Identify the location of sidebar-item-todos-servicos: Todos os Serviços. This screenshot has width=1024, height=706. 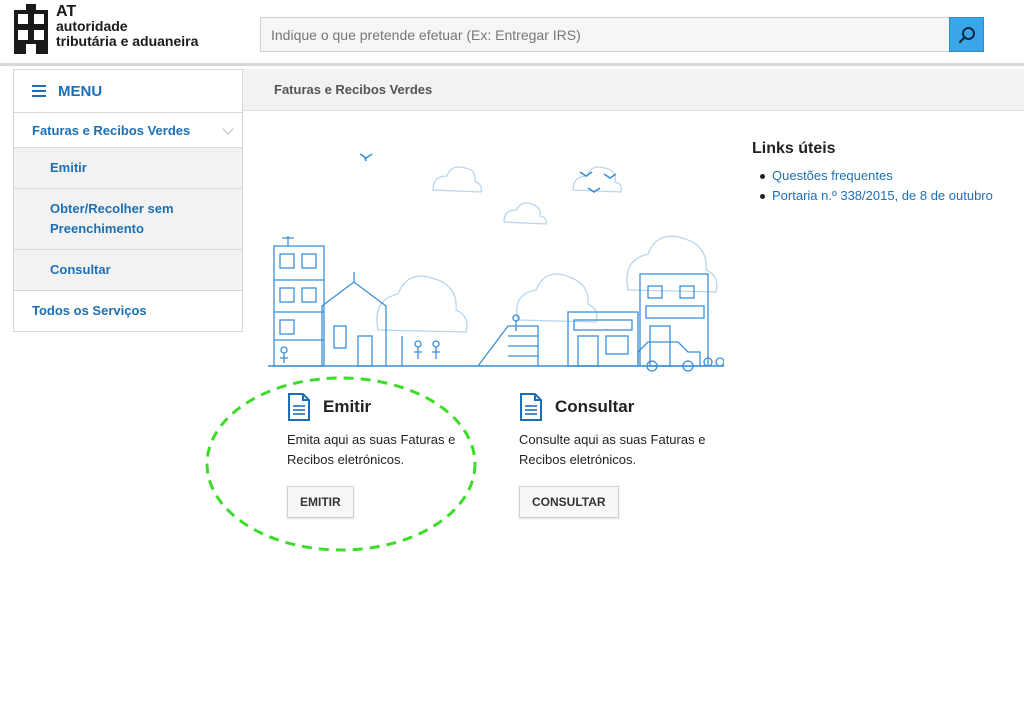
(128, 311).